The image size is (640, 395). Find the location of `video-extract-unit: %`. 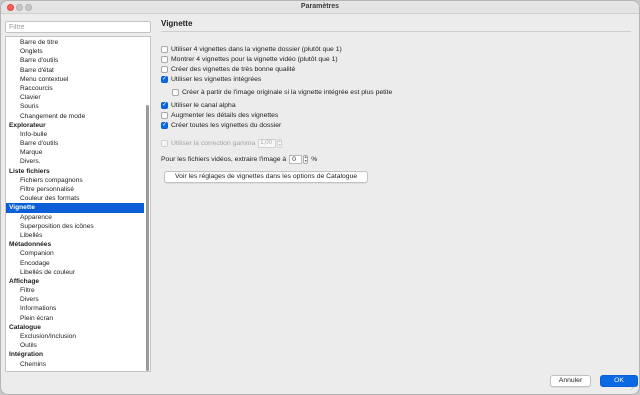

video-extract-unit: % is located at coordinates (314, 159).